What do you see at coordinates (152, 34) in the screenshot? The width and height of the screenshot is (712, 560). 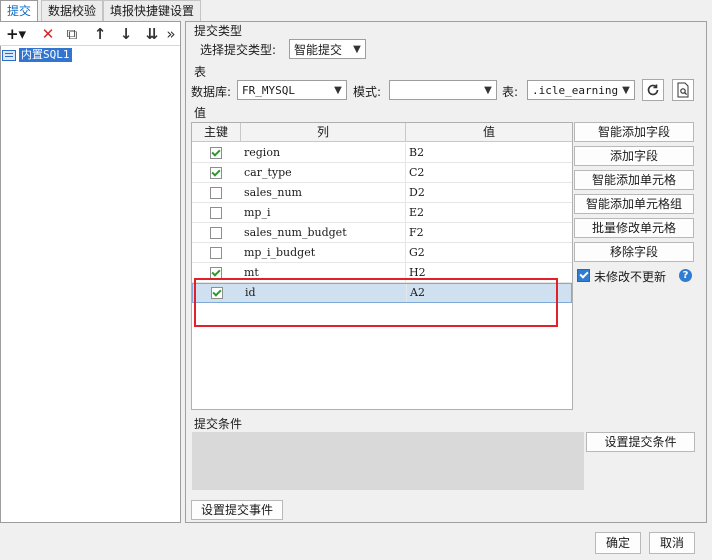 I see `move-bottom-icon: ⇊` at bounding box center [152, 34].